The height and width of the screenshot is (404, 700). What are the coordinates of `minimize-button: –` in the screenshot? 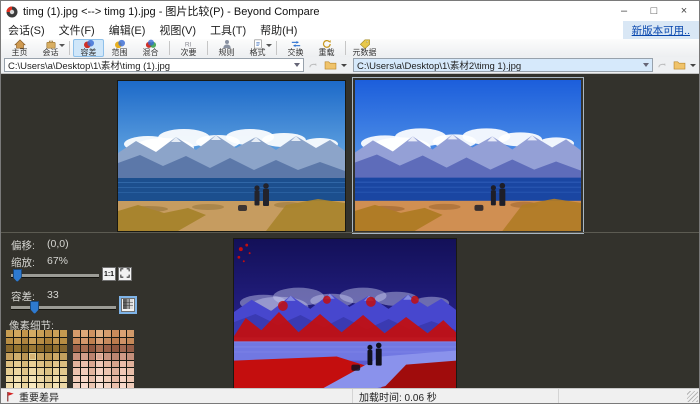 It's located at (624, 11).